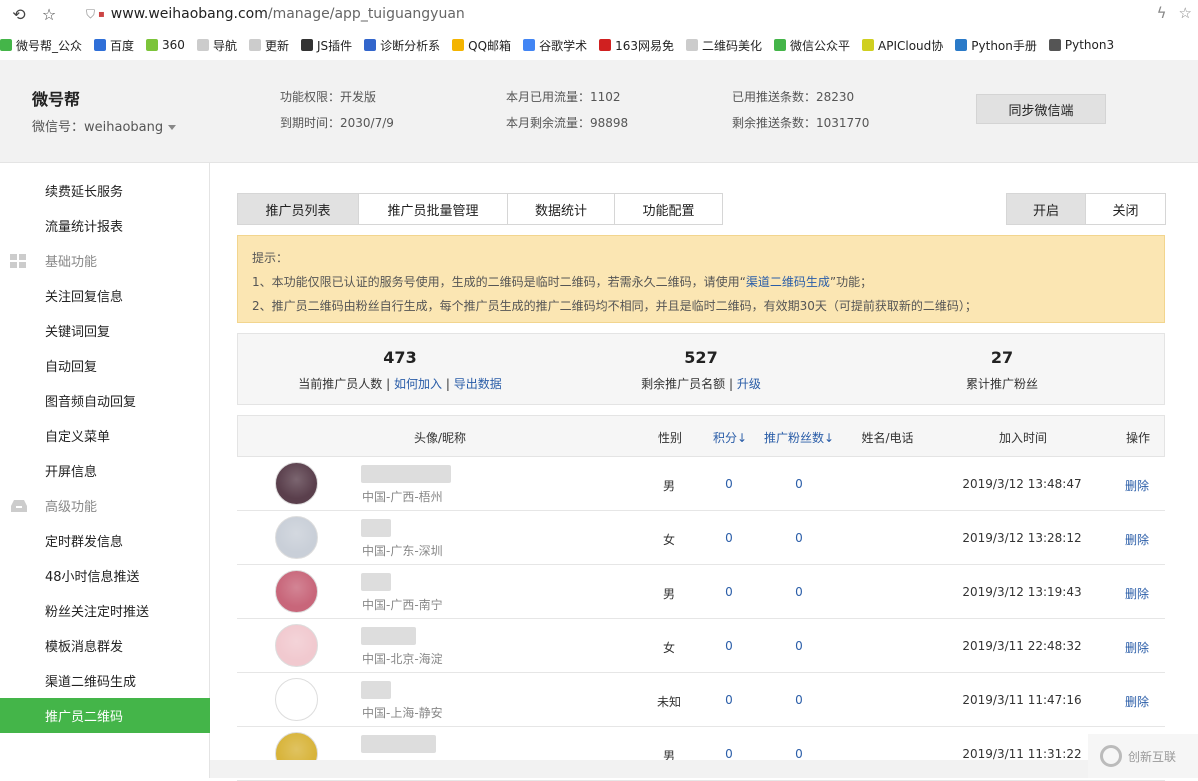 Image resolution: width=1198 pixels, height=781 pixels. What do you see at coordinates (84, 542) in the screenshot?
I see `sidebar-item-label: 定时群发信息` at bounding box center [84, 542].